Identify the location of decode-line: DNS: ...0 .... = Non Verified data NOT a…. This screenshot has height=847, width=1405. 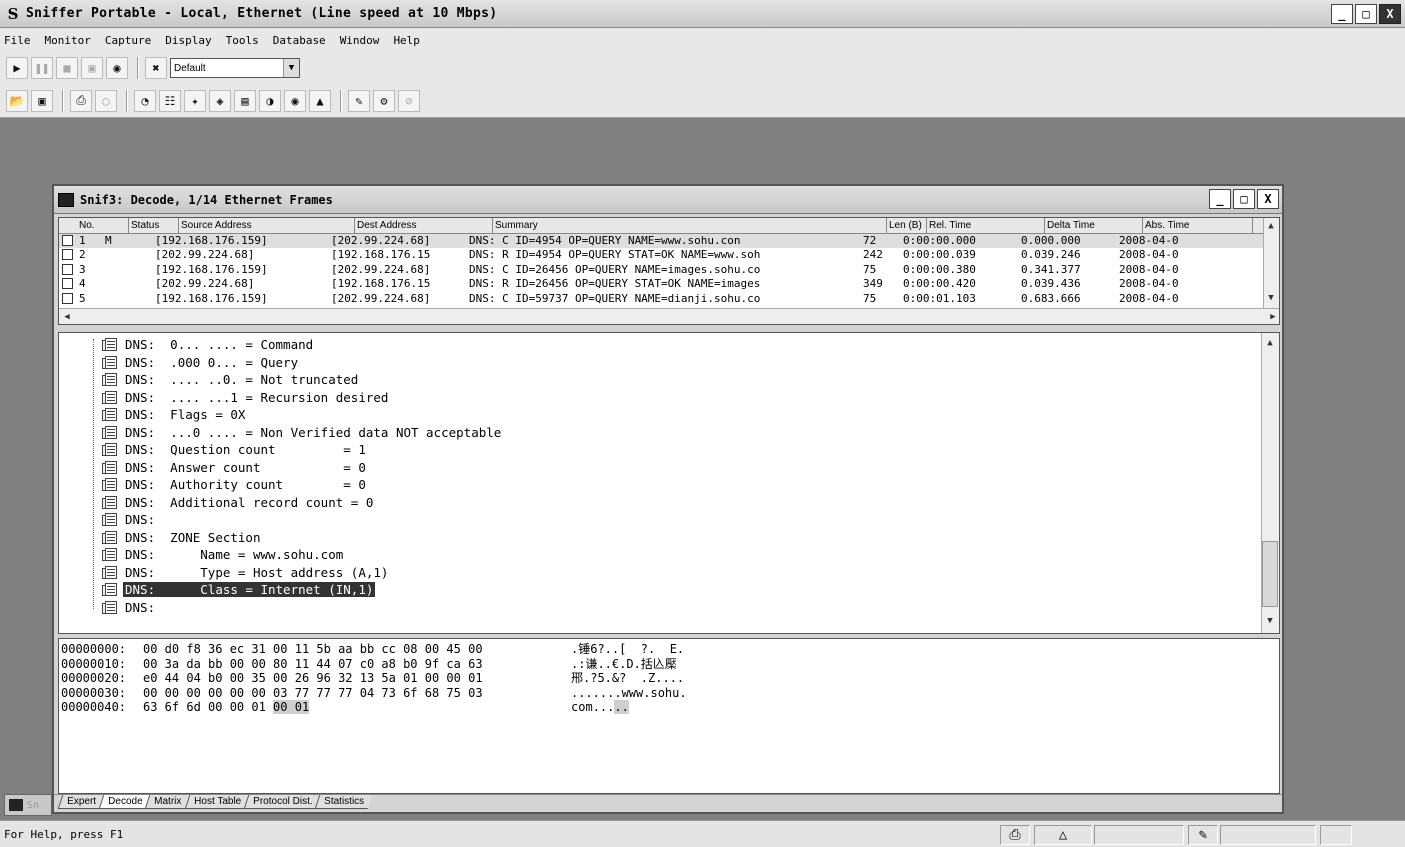
(302, 433).